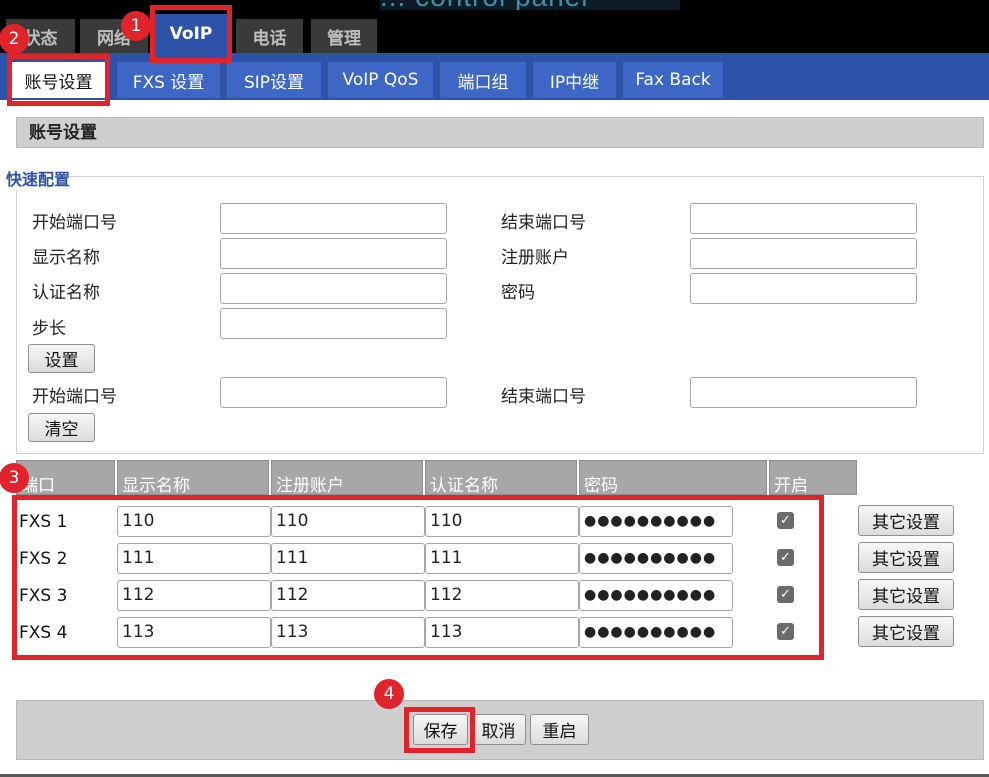  I want to click on clear-button: 清空, so click(61, 427).